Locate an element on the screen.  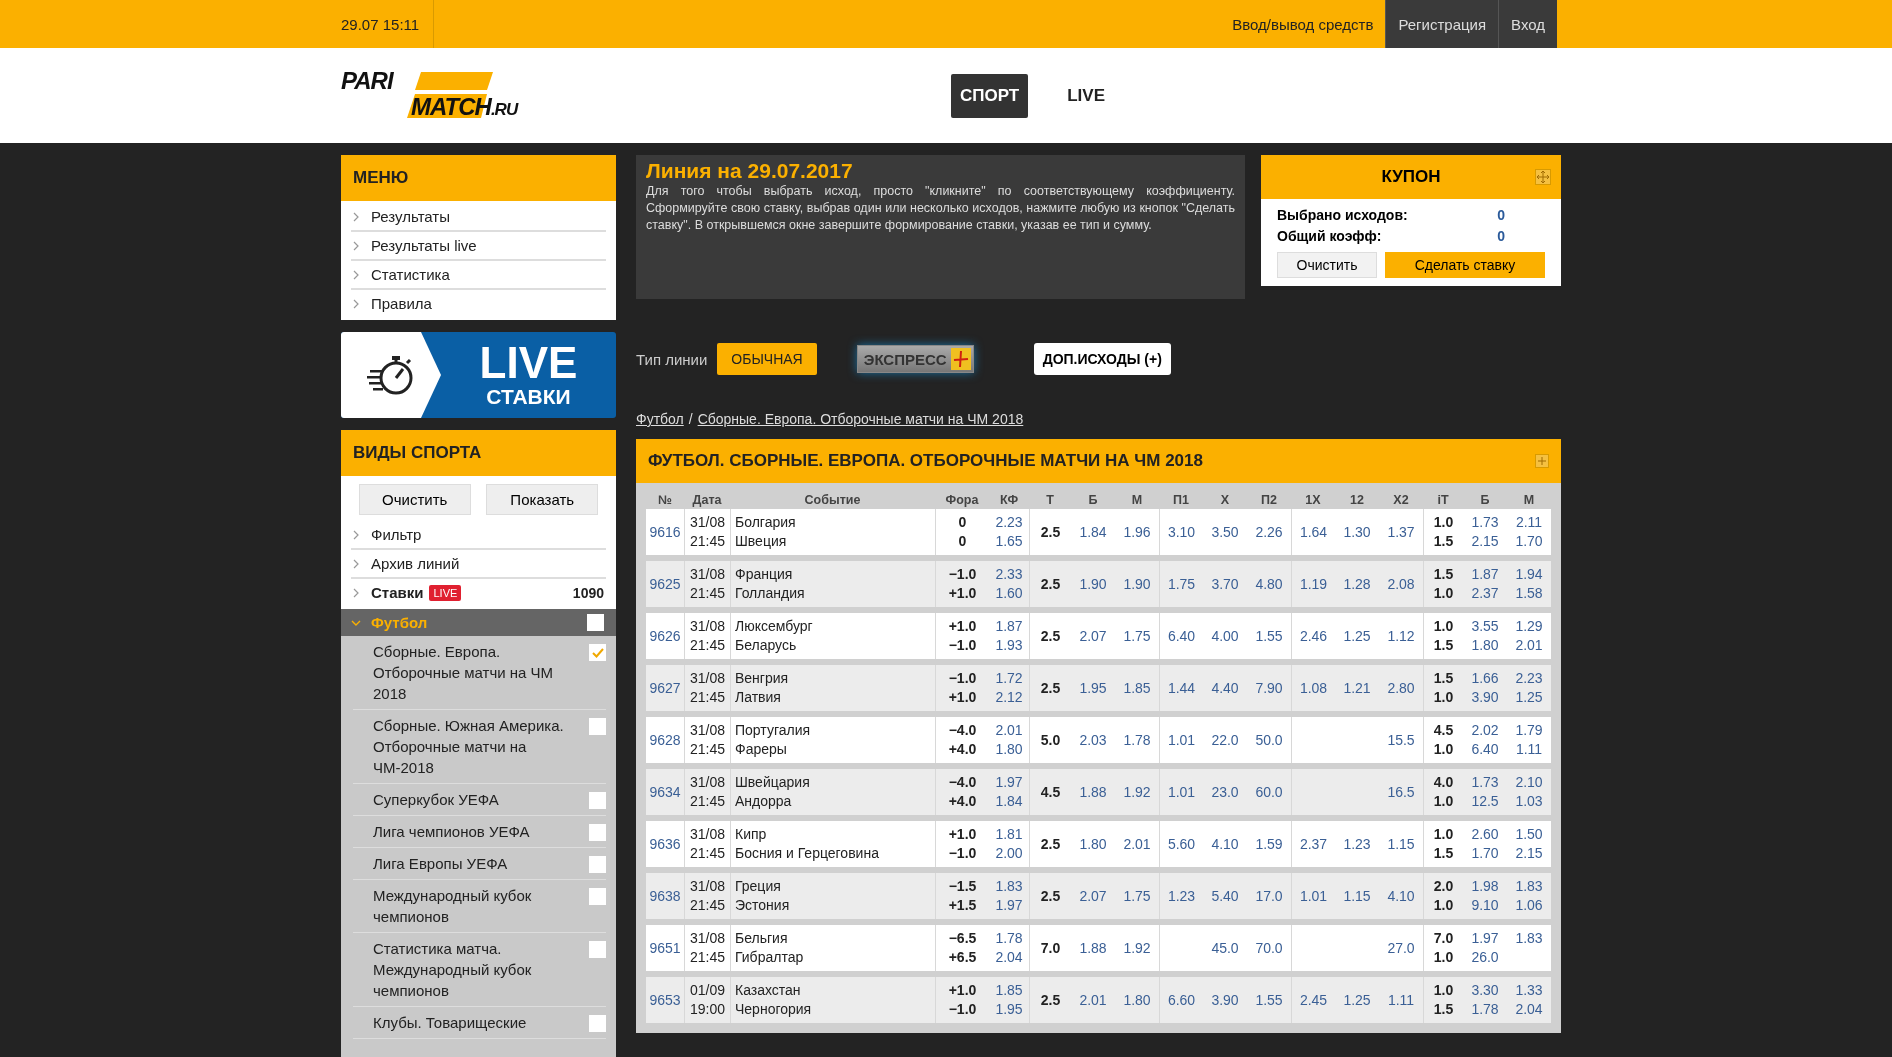
odds-value: 3.70 is located at coordinates (1225, 584).